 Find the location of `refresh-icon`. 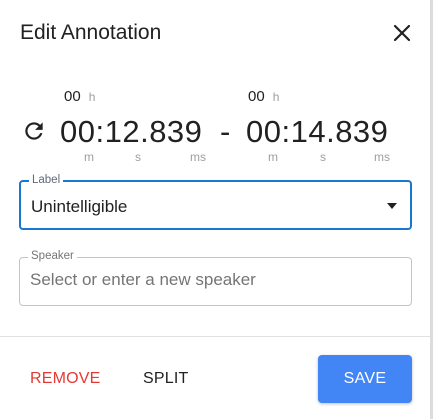

refresh-icon is located at coordinates (34, 131).